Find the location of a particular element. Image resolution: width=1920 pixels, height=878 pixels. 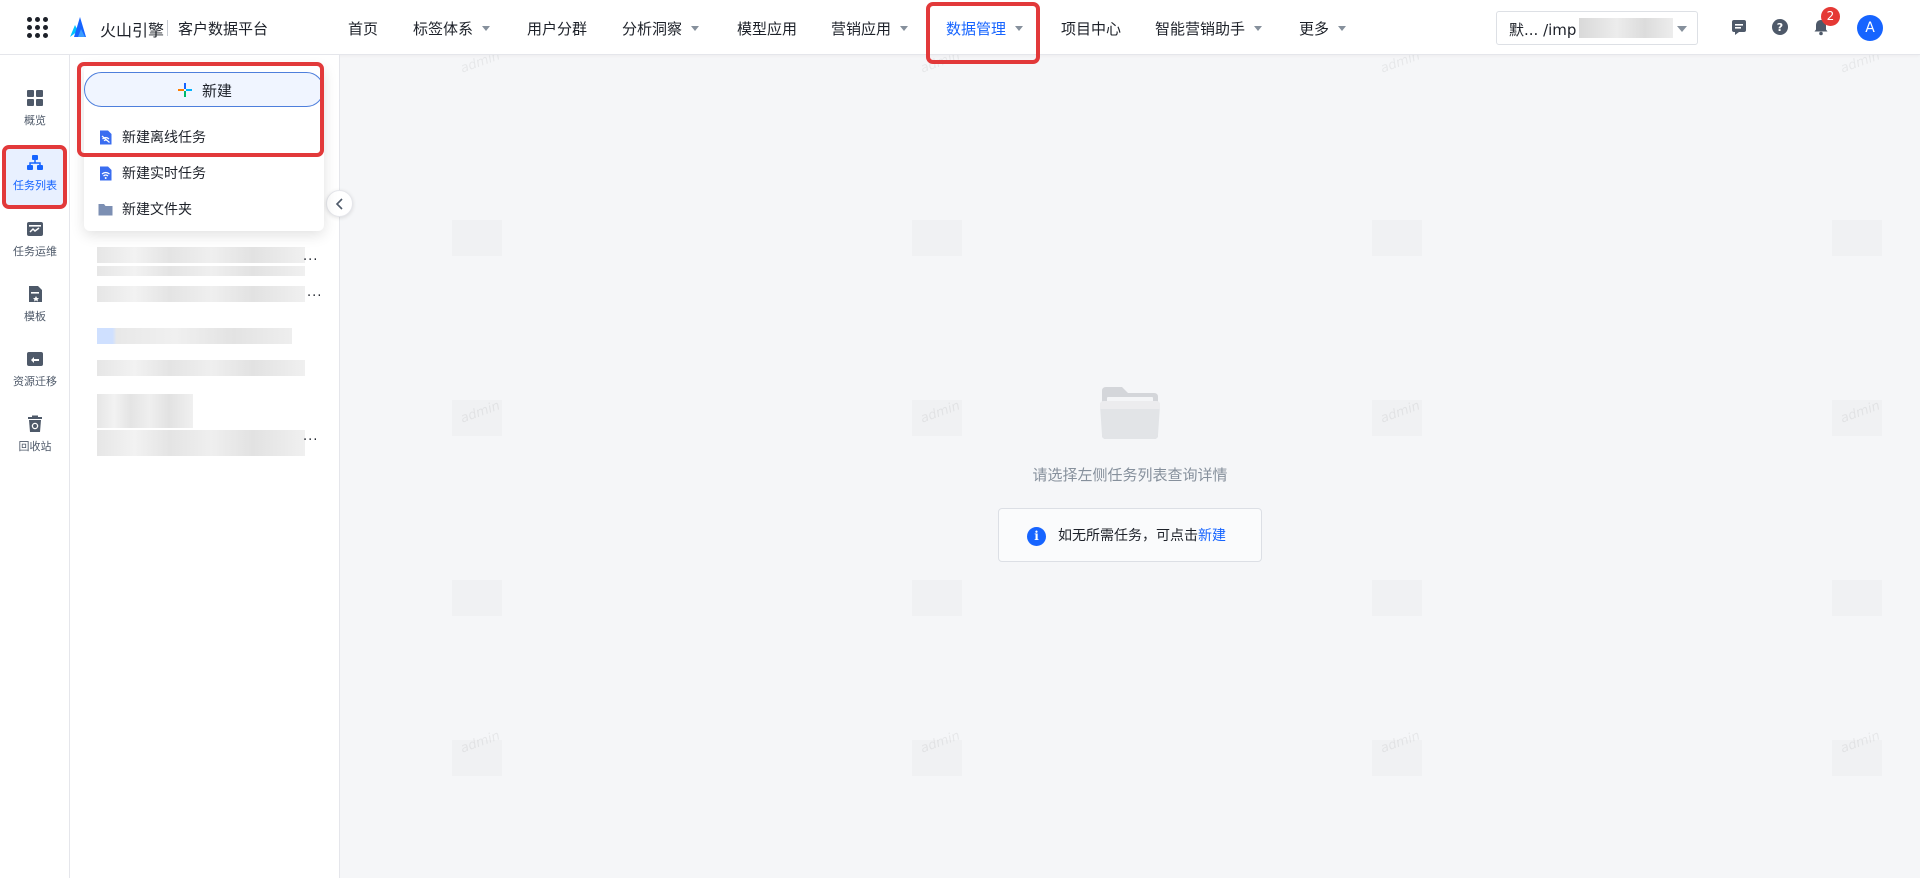

collapse-panel-button is located at coordinates (339, 203).